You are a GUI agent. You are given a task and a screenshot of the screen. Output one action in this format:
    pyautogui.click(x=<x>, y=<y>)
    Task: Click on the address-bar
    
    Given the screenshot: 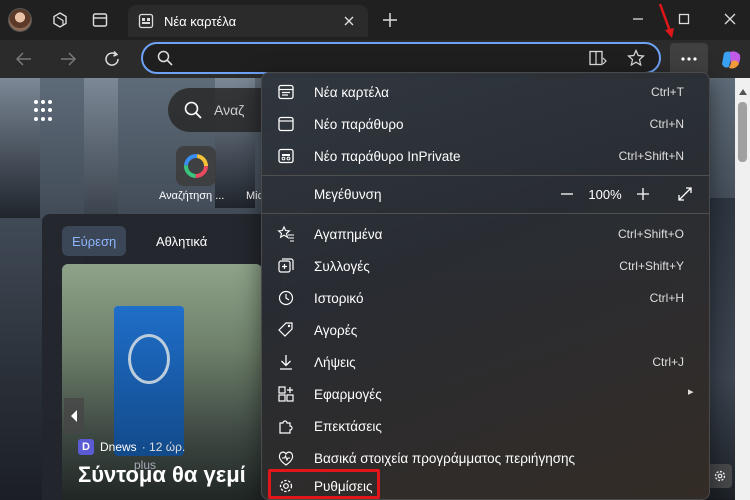 What is the action you would take?
    pyautogui.click(x=401, y=58)
    